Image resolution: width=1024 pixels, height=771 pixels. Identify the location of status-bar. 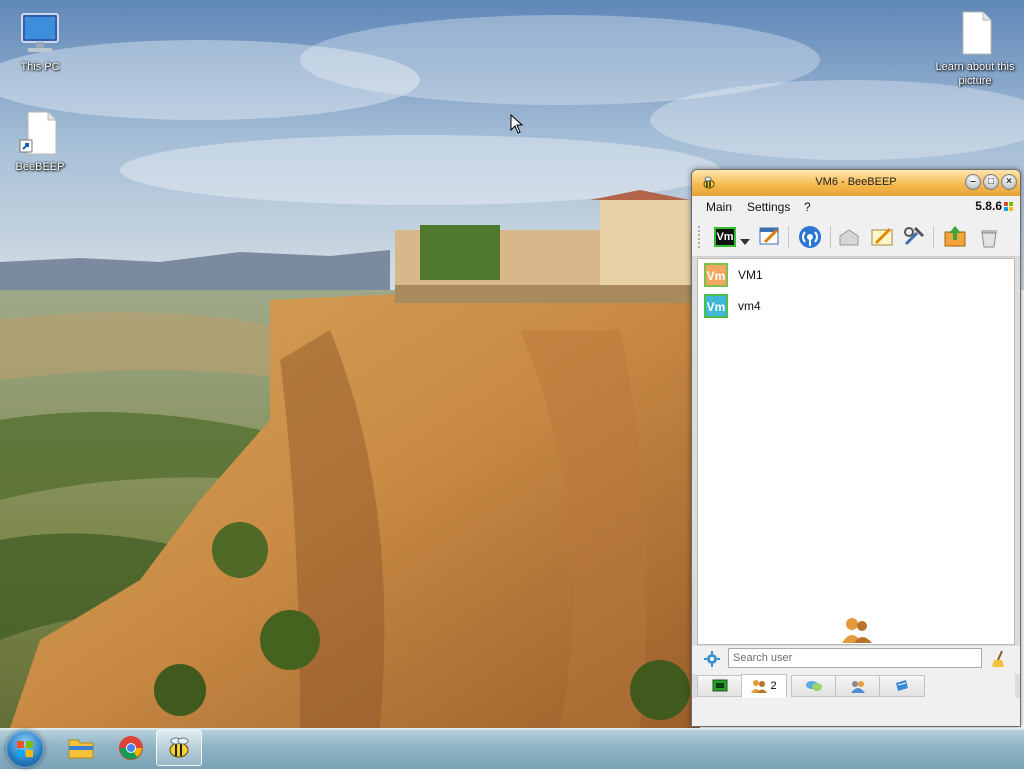
(856, 712).